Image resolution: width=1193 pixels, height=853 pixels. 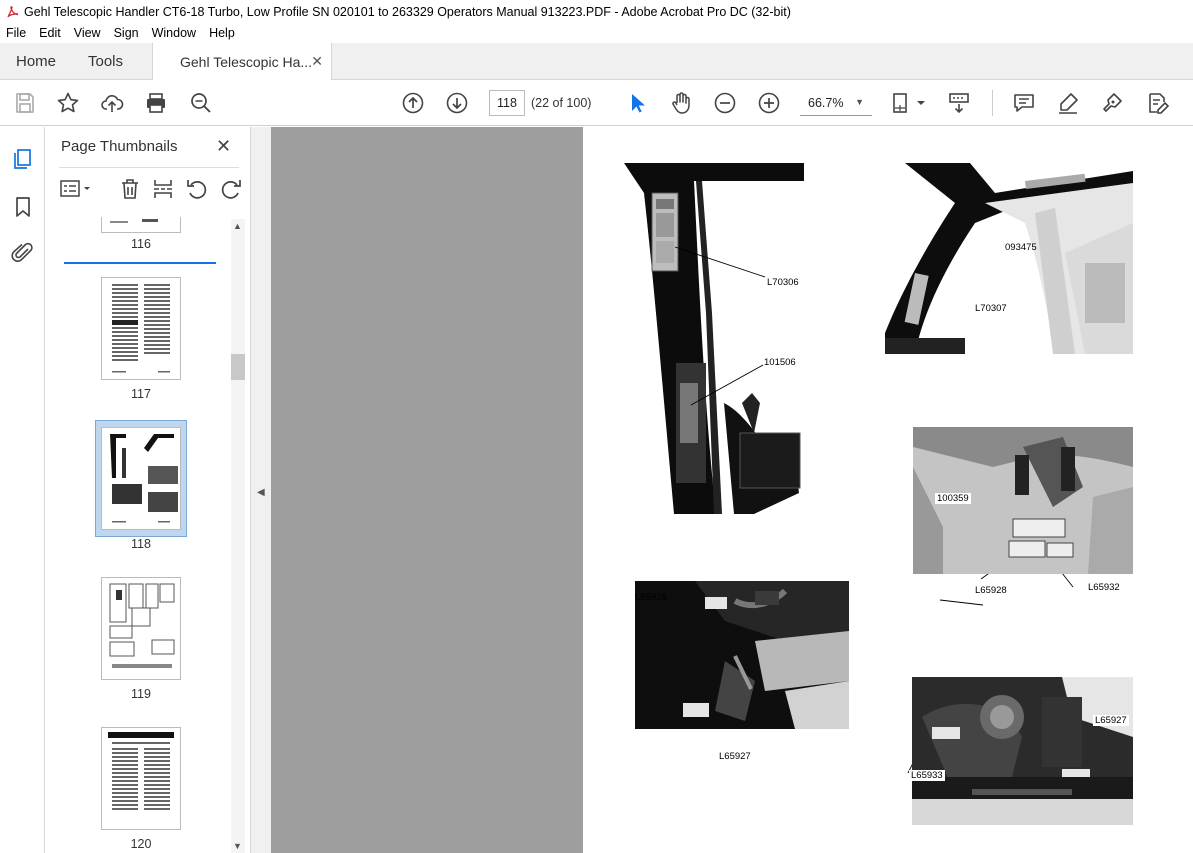 I want to click on menu-help: Help, so click(x=222, y=33).